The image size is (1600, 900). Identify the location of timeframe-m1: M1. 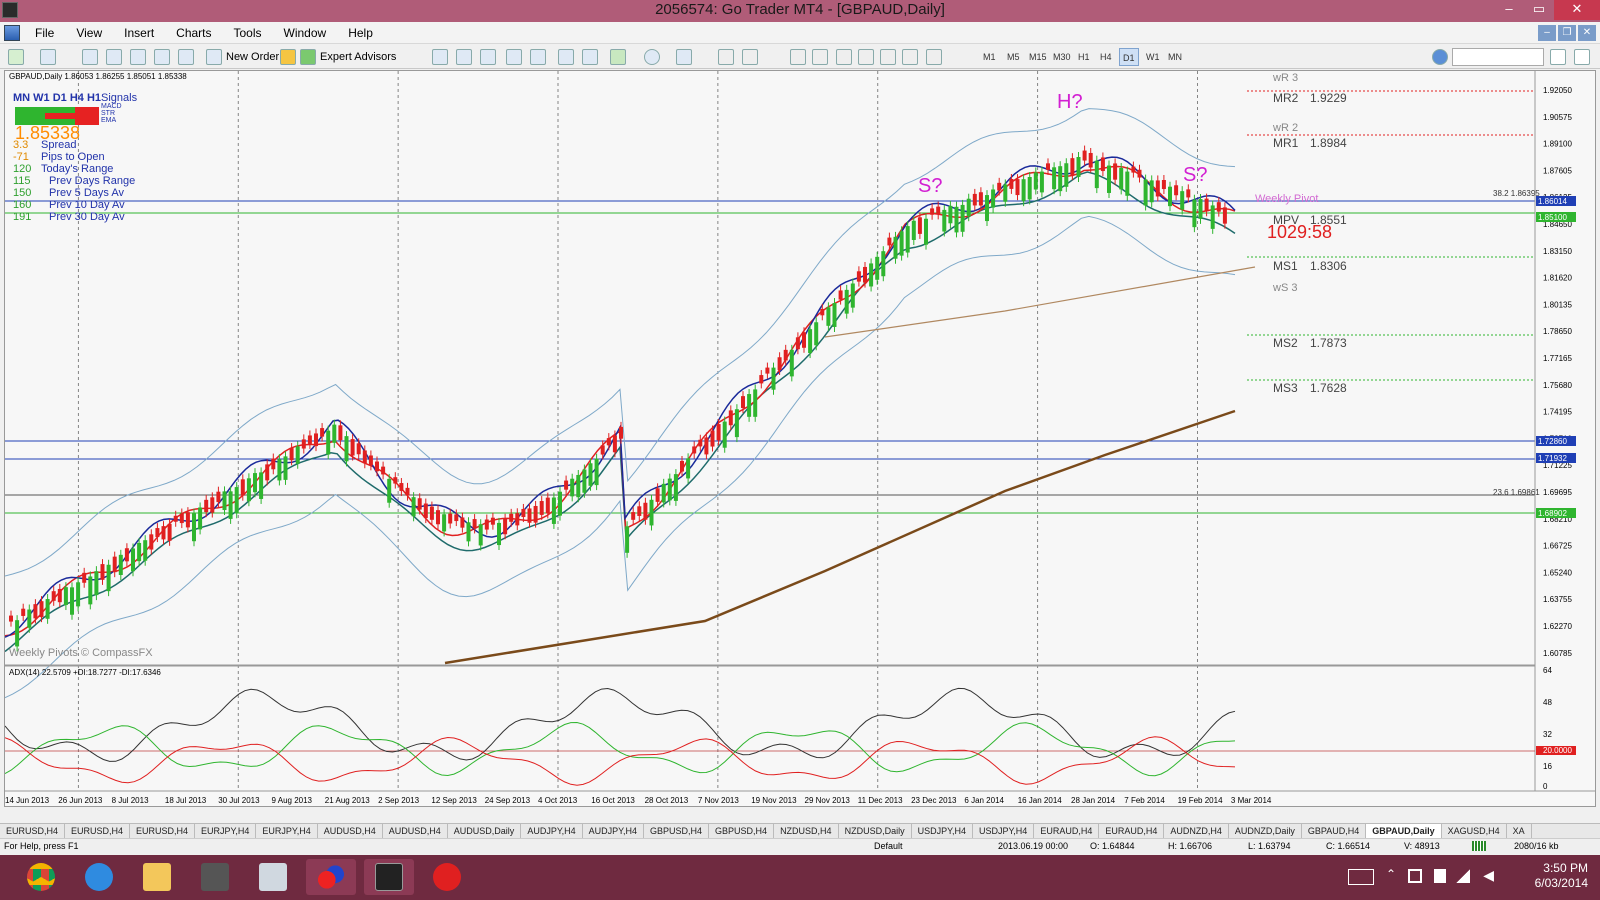
(989, 57).